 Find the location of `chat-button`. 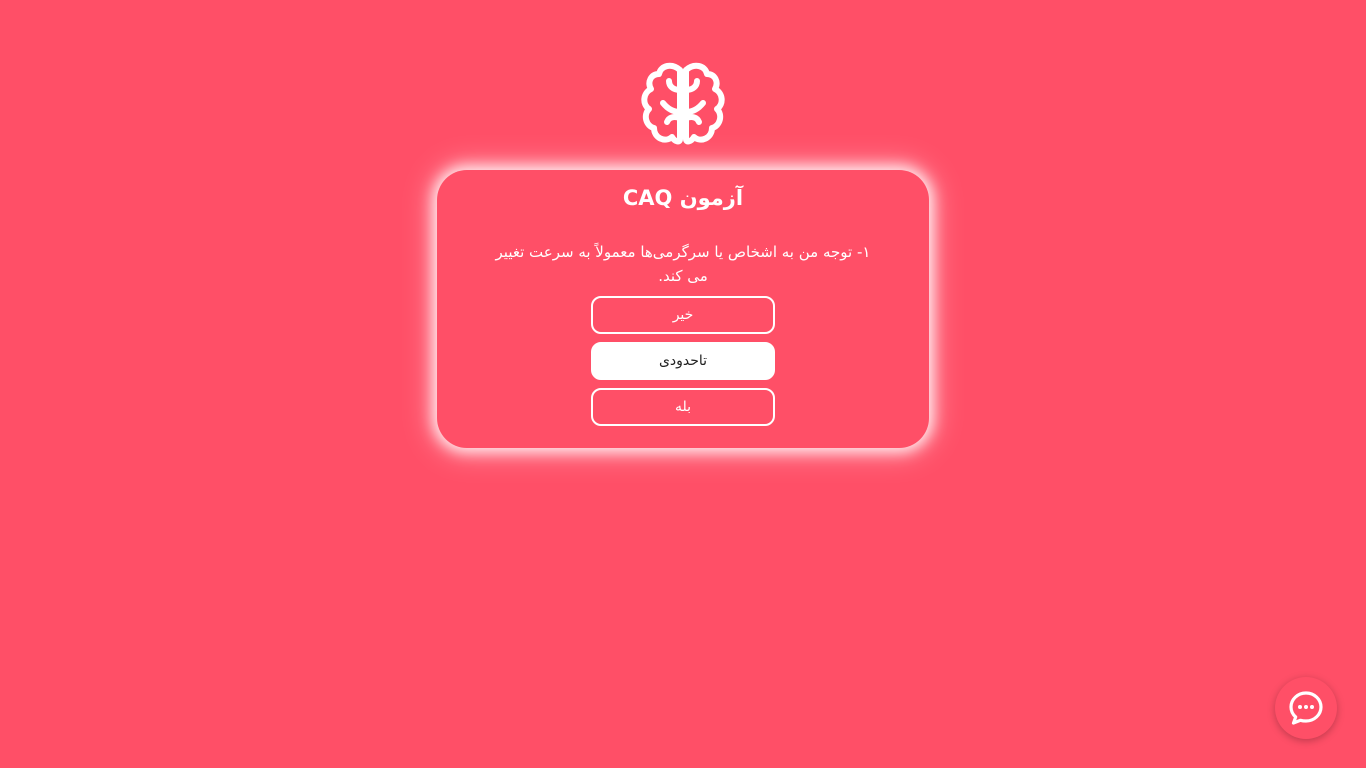

chat-button is located at coordinates (1306, 708).